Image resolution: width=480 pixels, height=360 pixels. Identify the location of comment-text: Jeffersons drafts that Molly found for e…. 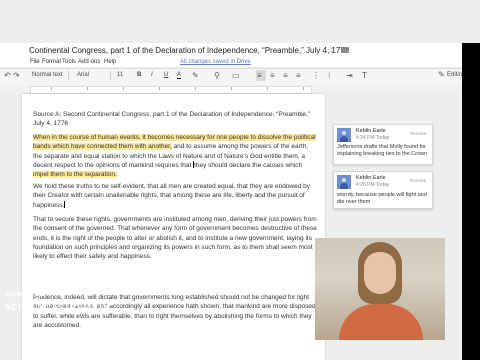
(382, 150).